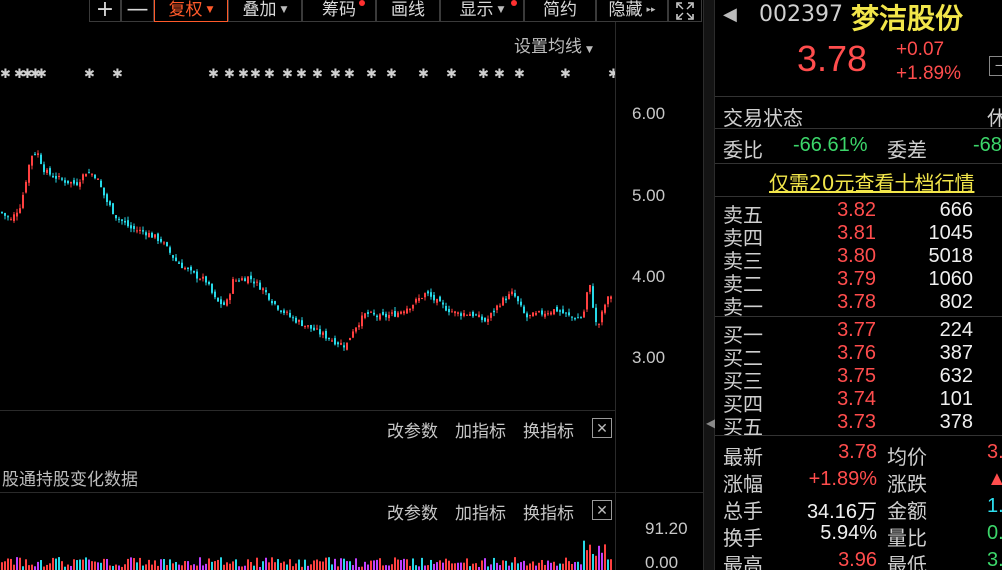 This screenshot has height=570, width=1002. Describe the element at coordinates (848, 533) in the screenshot. I see `stat-value: 5.94%` at that location.